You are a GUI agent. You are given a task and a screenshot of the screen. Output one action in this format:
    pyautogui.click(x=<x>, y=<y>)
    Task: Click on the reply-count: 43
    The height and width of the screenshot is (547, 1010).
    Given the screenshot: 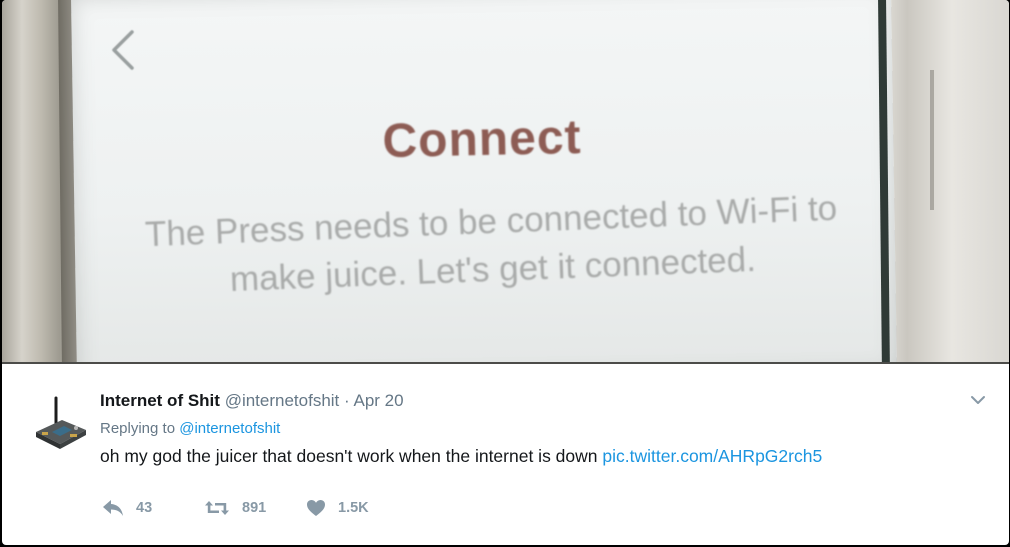 What is the action you would take?
    pyautogui.click(x=144, y=508)
    